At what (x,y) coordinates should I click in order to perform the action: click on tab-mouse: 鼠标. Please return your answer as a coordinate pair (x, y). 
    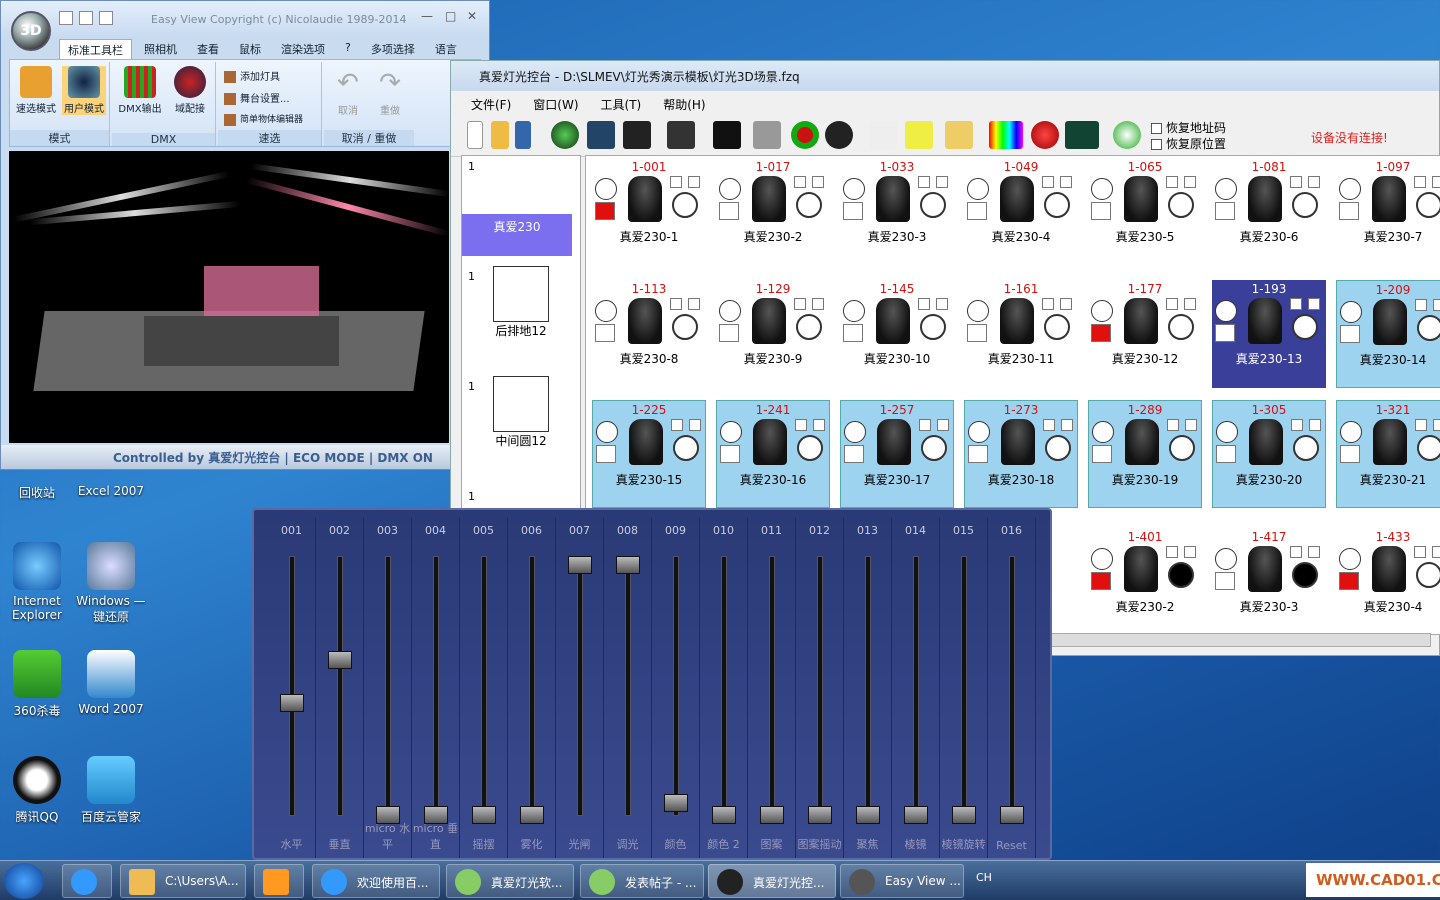
    Looking at the image, I should click on (250, 49).